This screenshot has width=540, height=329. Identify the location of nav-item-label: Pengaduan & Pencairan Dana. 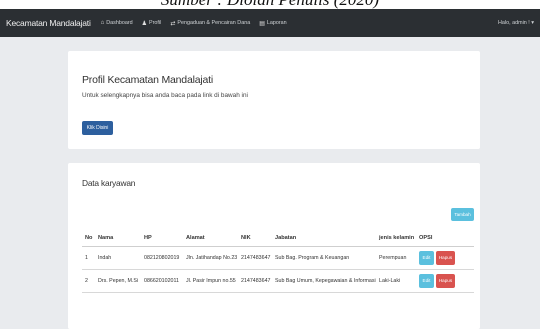
(214, 23).